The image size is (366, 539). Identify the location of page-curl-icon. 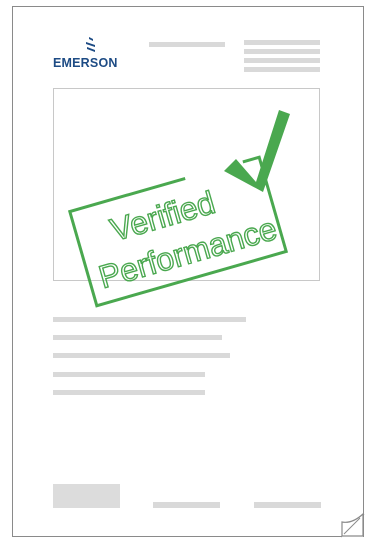
(352, 525).